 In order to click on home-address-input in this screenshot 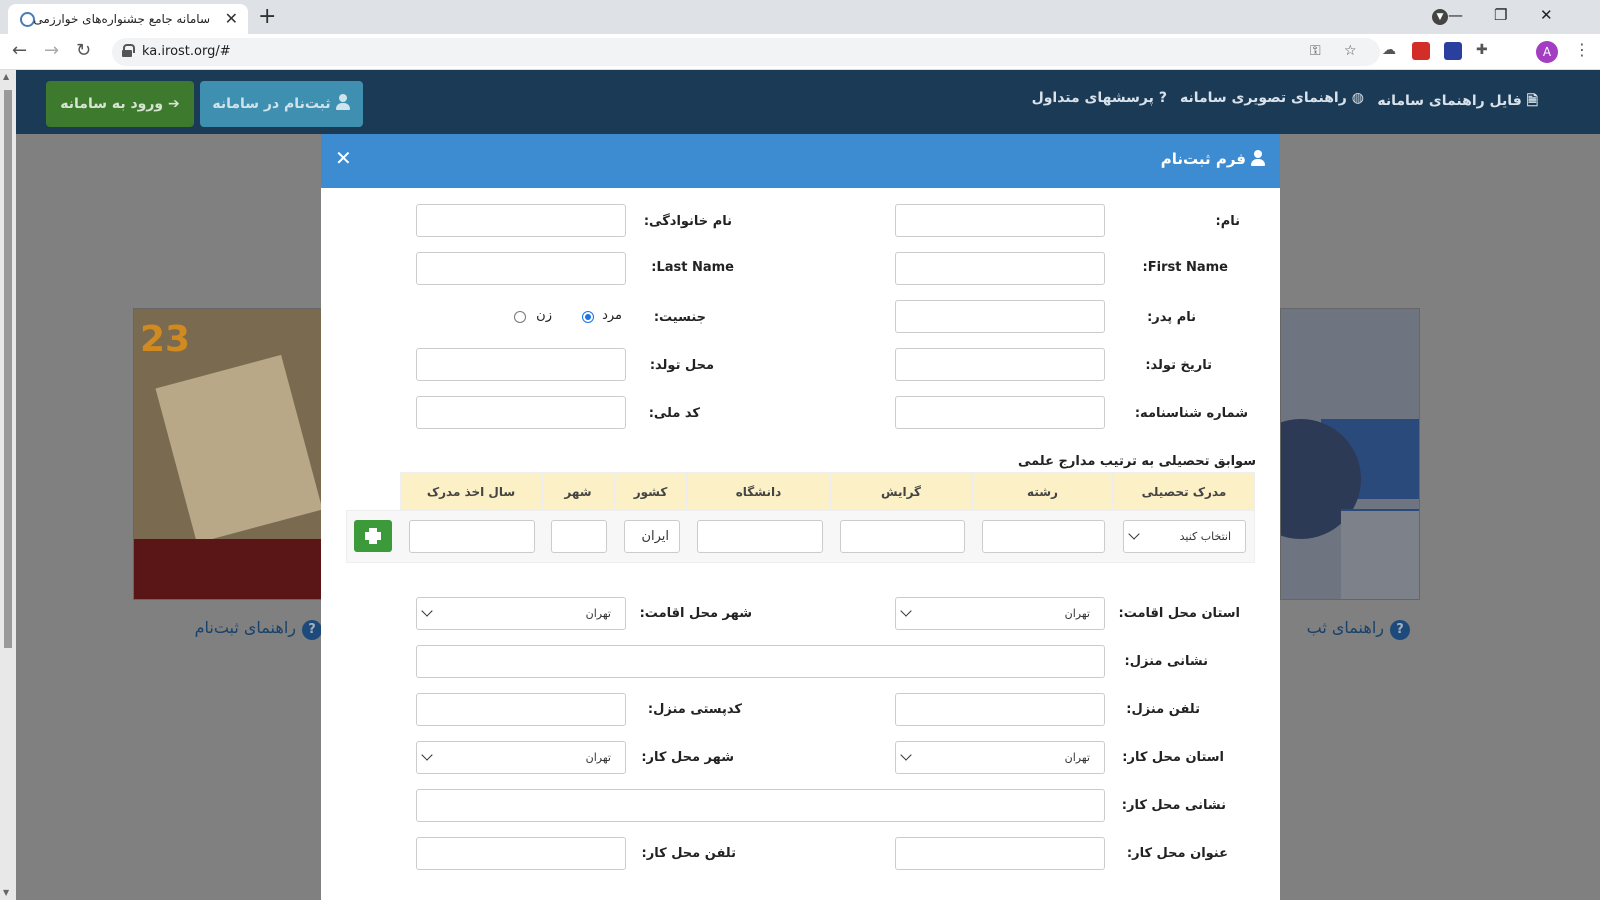, I will do `click(760, 661)`.